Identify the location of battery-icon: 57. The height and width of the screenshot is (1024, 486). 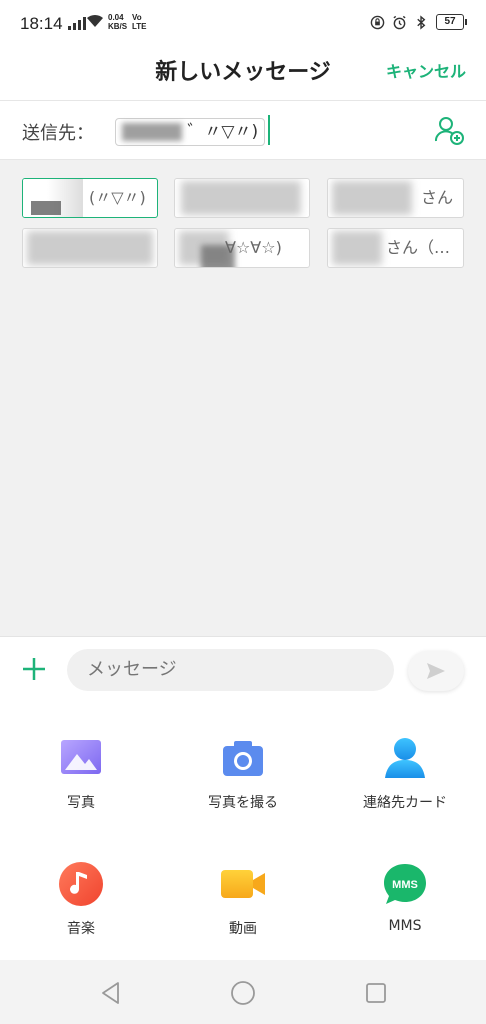
(451, 22).